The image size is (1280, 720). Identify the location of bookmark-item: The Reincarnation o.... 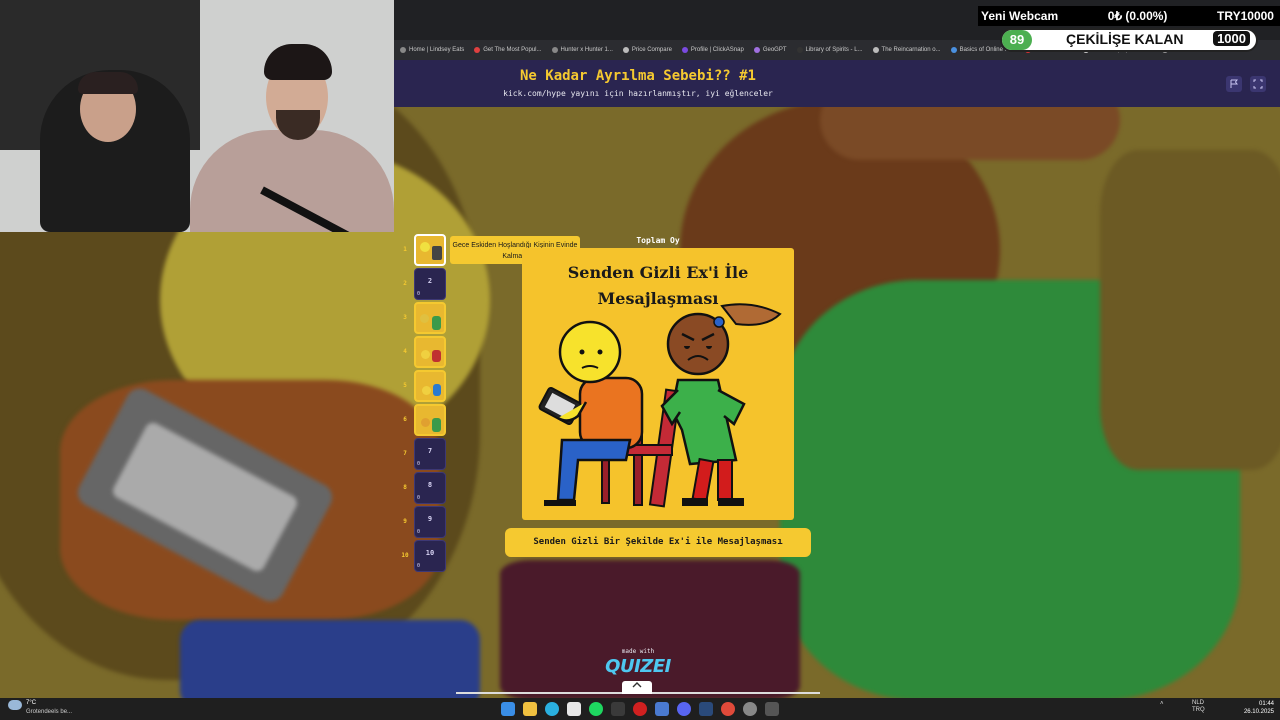
(906, 50).